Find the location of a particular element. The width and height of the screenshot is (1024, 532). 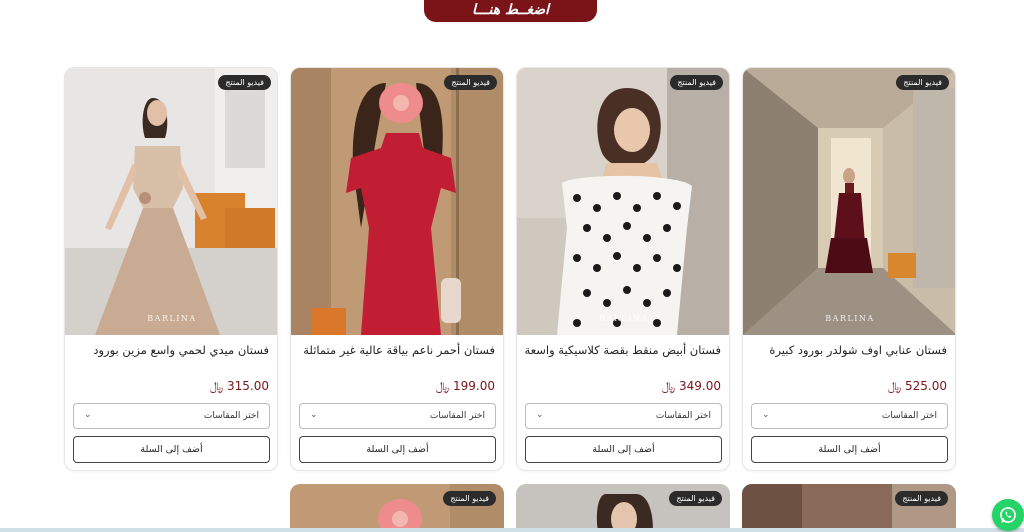

product-price: 349.00 ﷼ is located at coordinates (691, 386).